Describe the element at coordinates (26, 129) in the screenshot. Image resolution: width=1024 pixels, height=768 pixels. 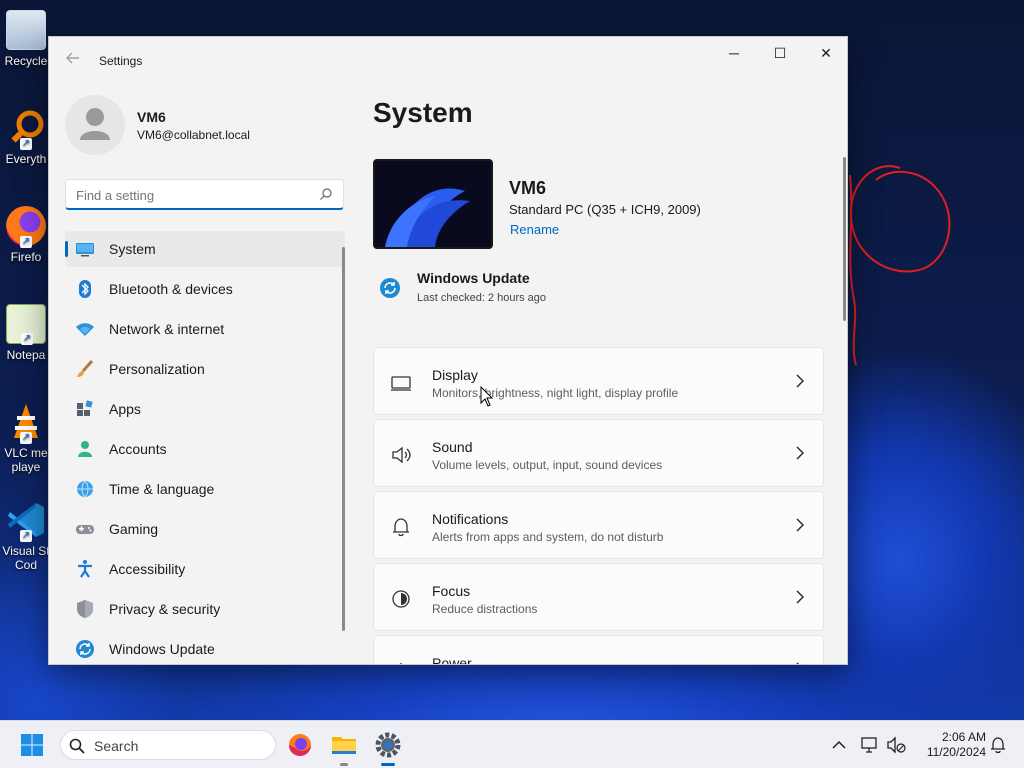
I see `everything-search-icon: ↗` at that location.